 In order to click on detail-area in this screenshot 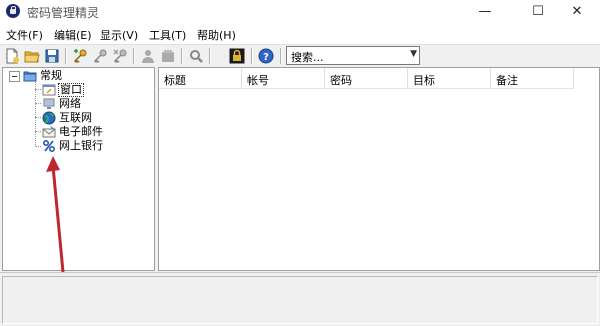, I will do `click(300, 300)`.